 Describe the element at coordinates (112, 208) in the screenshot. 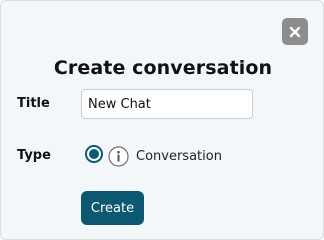

I see `create-button: Create` at that location.